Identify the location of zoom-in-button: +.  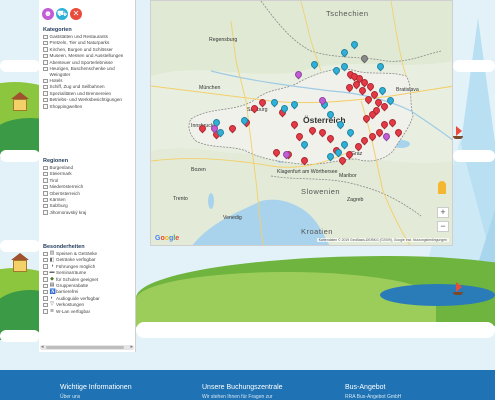
(443, 212).